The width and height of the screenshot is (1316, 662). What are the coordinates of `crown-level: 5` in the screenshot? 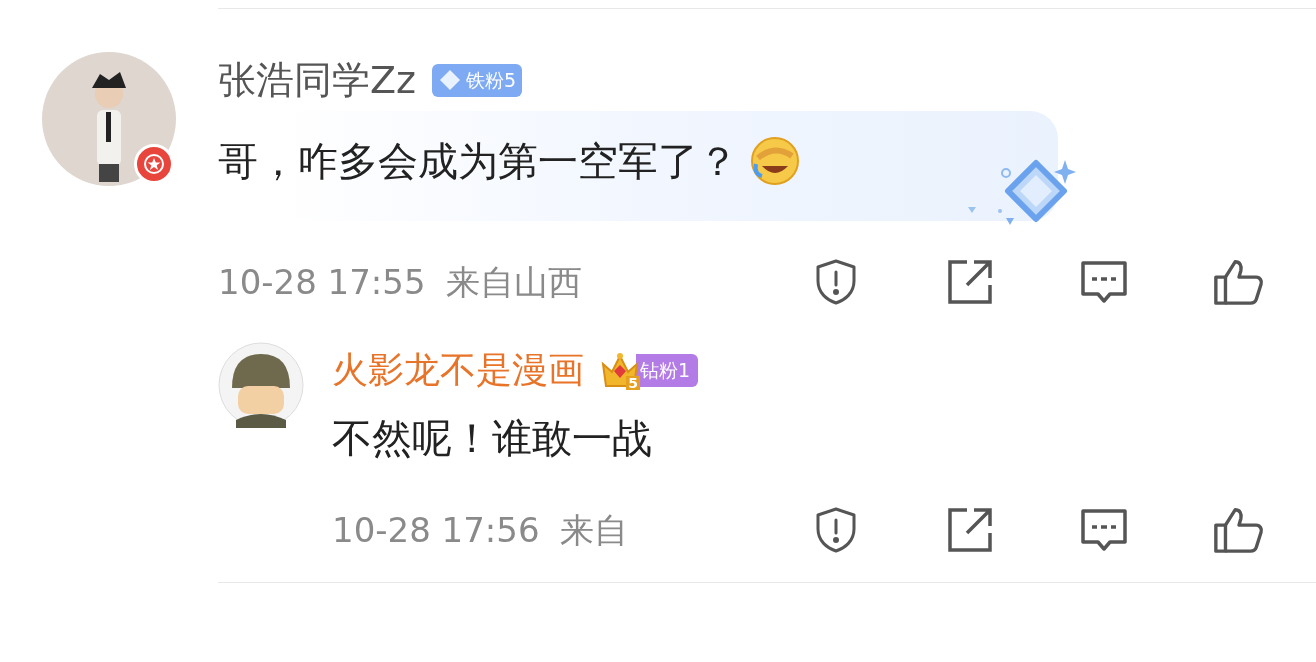 It's located at (633, 383).